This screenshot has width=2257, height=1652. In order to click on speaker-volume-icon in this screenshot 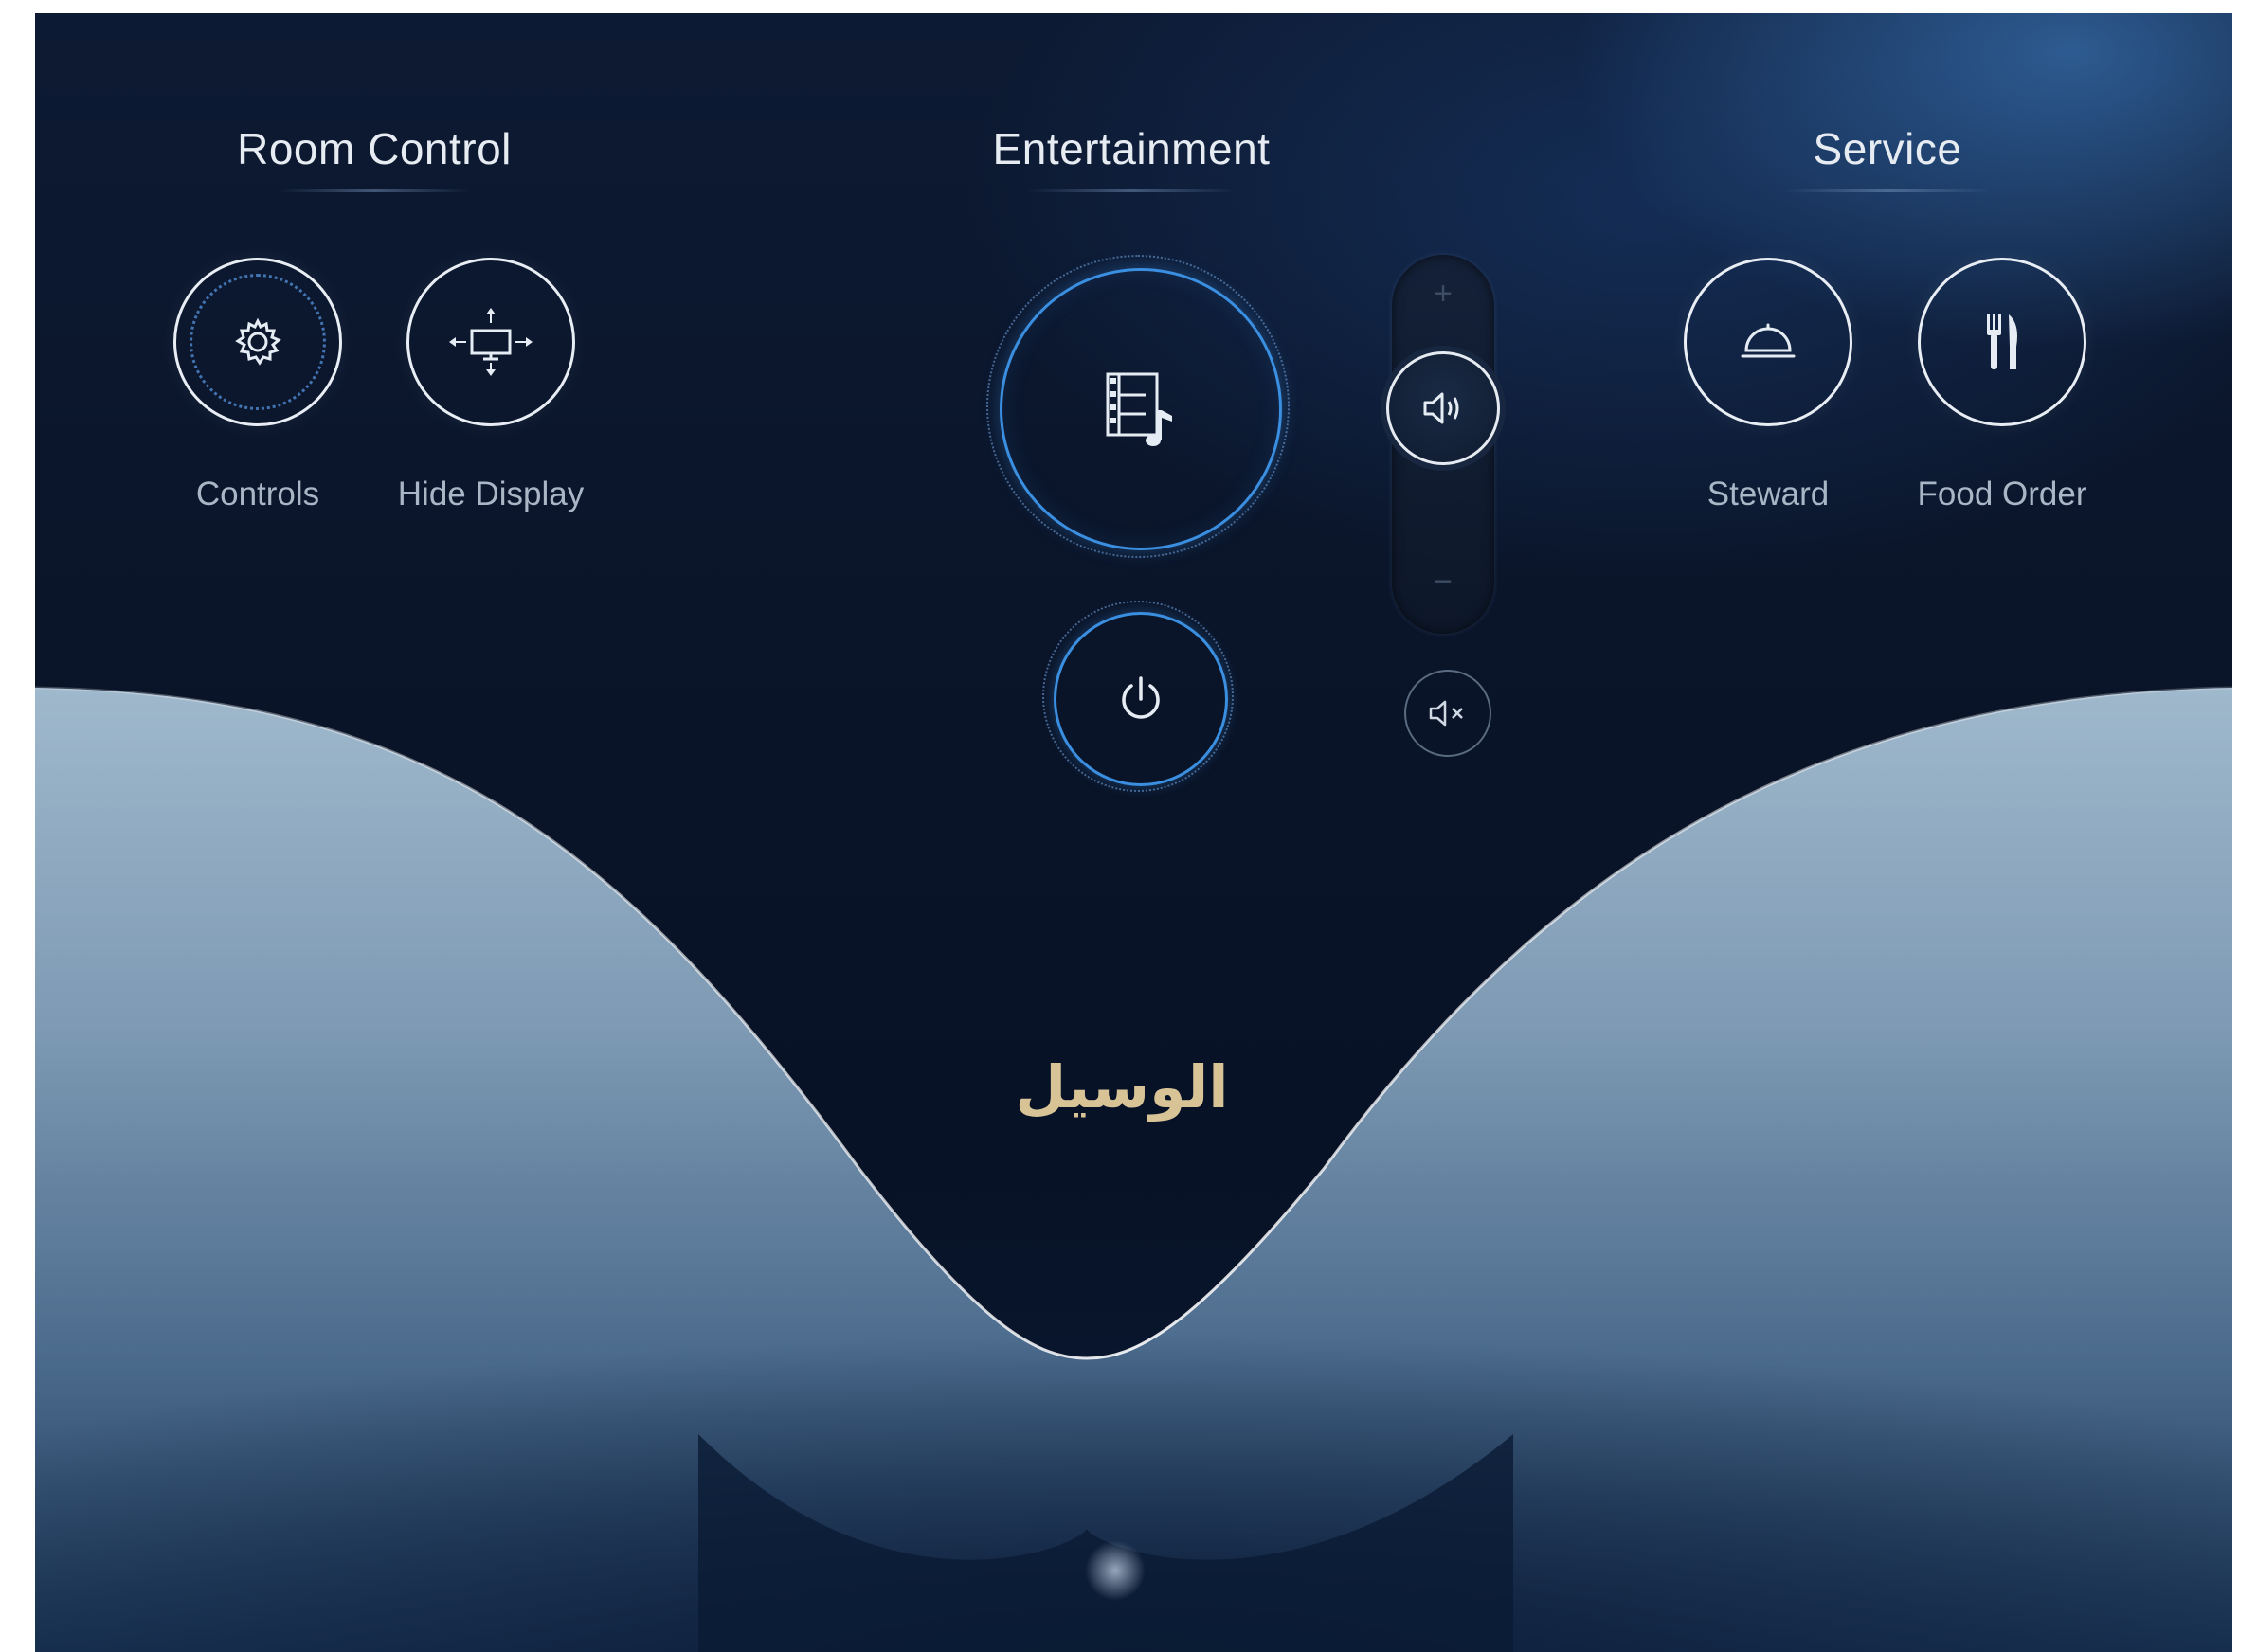, I will do `click(1441, 408)`.